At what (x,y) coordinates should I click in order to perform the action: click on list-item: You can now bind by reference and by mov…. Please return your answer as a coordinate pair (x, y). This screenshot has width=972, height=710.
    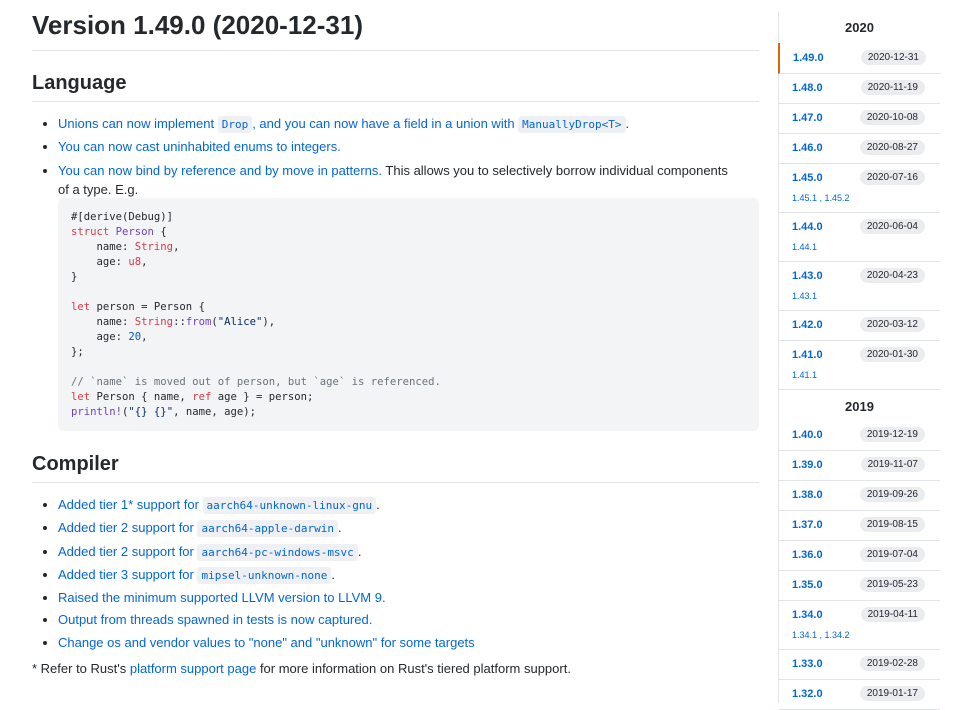
    Looking at the image, I should click on (408, 179).